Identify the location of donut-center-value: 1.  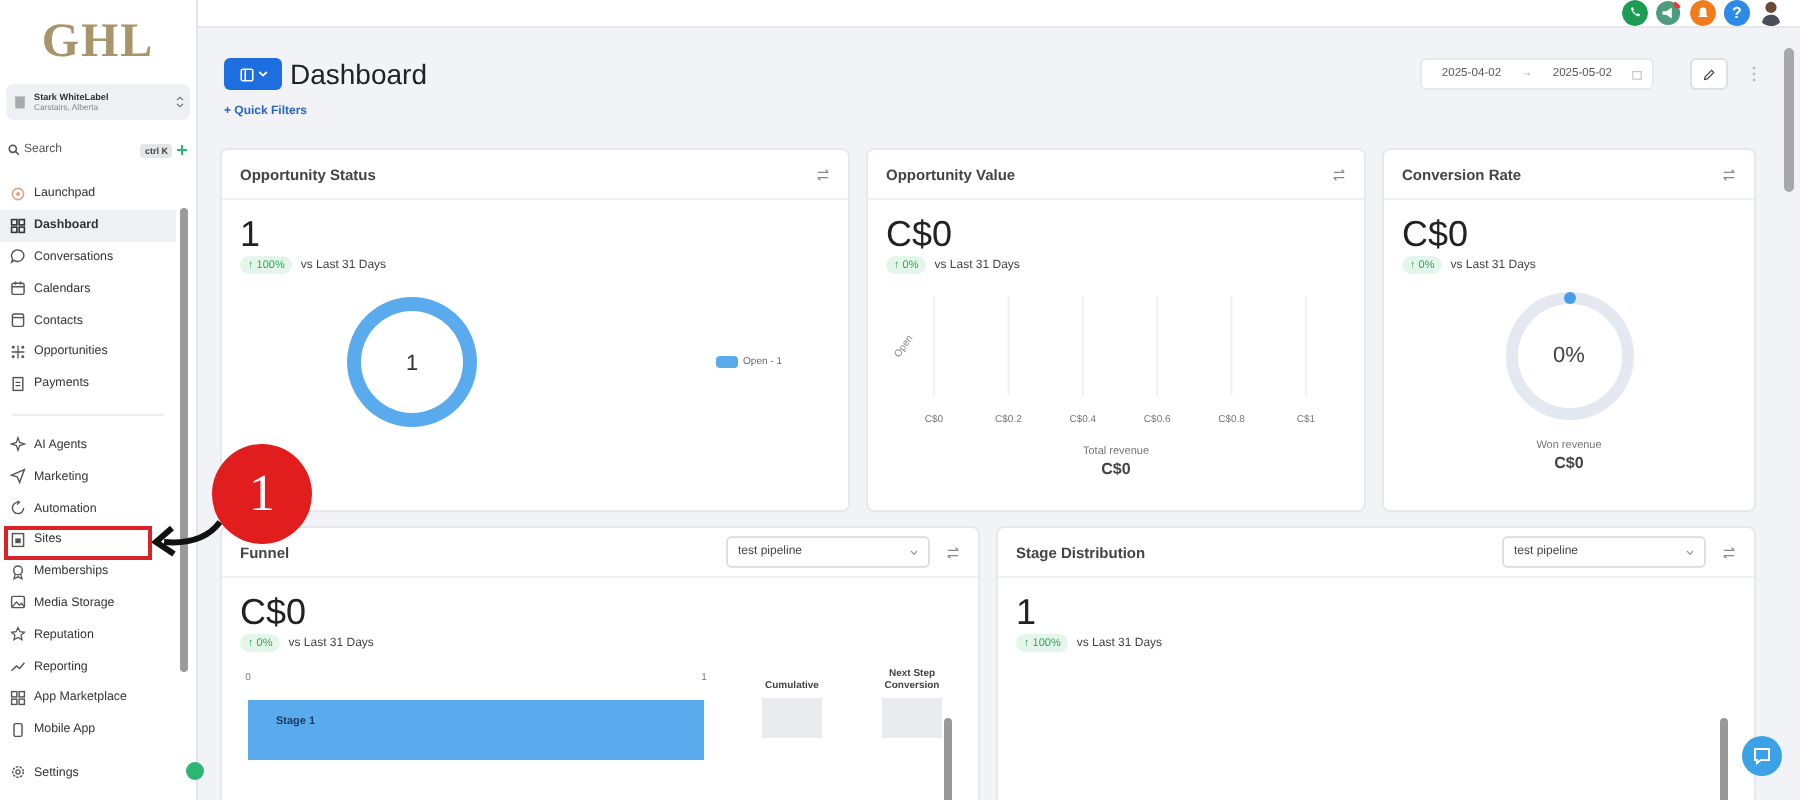
(412, 364).